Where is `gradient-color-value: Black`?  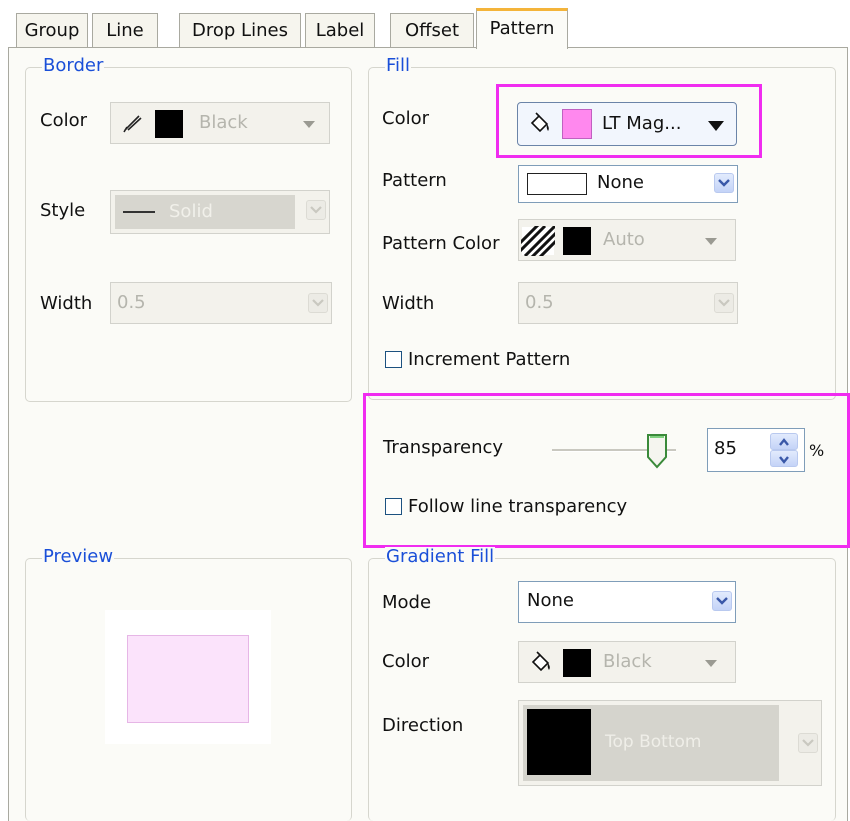 gradient-color-value: Black is located at coordinates (627, 661).